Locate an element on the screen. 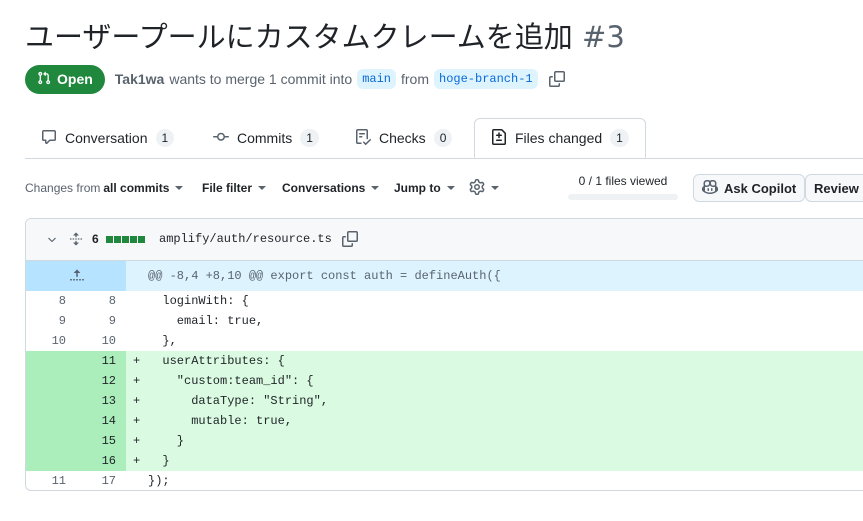 This screenshot has height=521, width=863. new-line-number: 9 is located at coordinates (96, 321).